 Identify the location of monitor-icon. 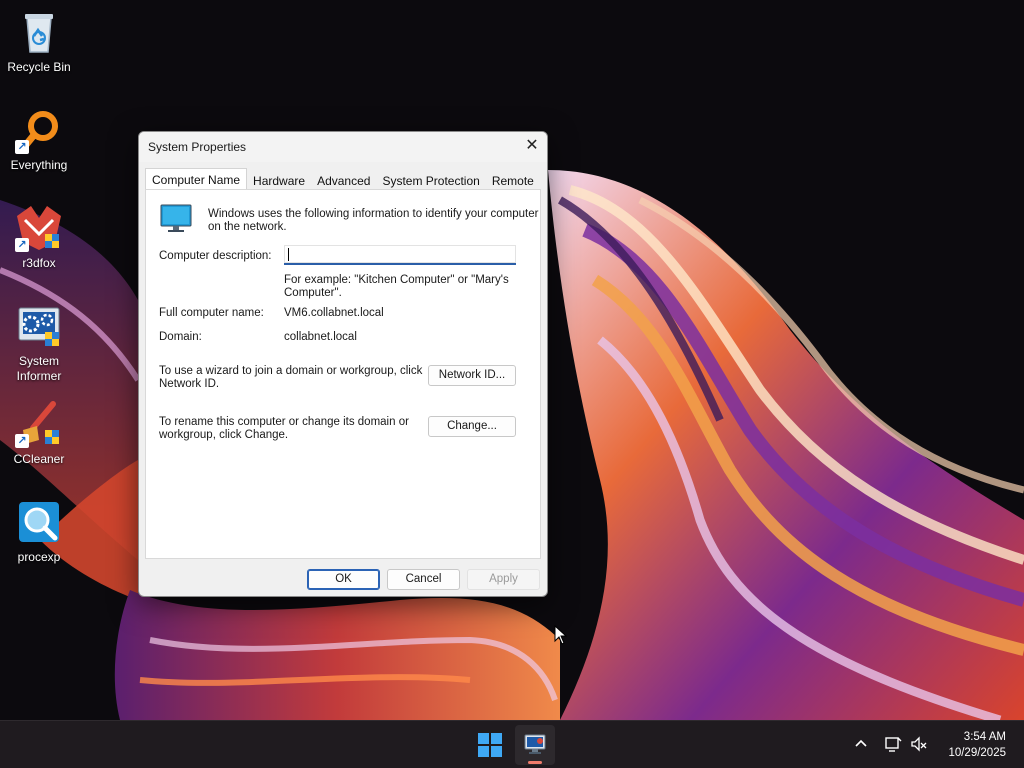
(176, 219).